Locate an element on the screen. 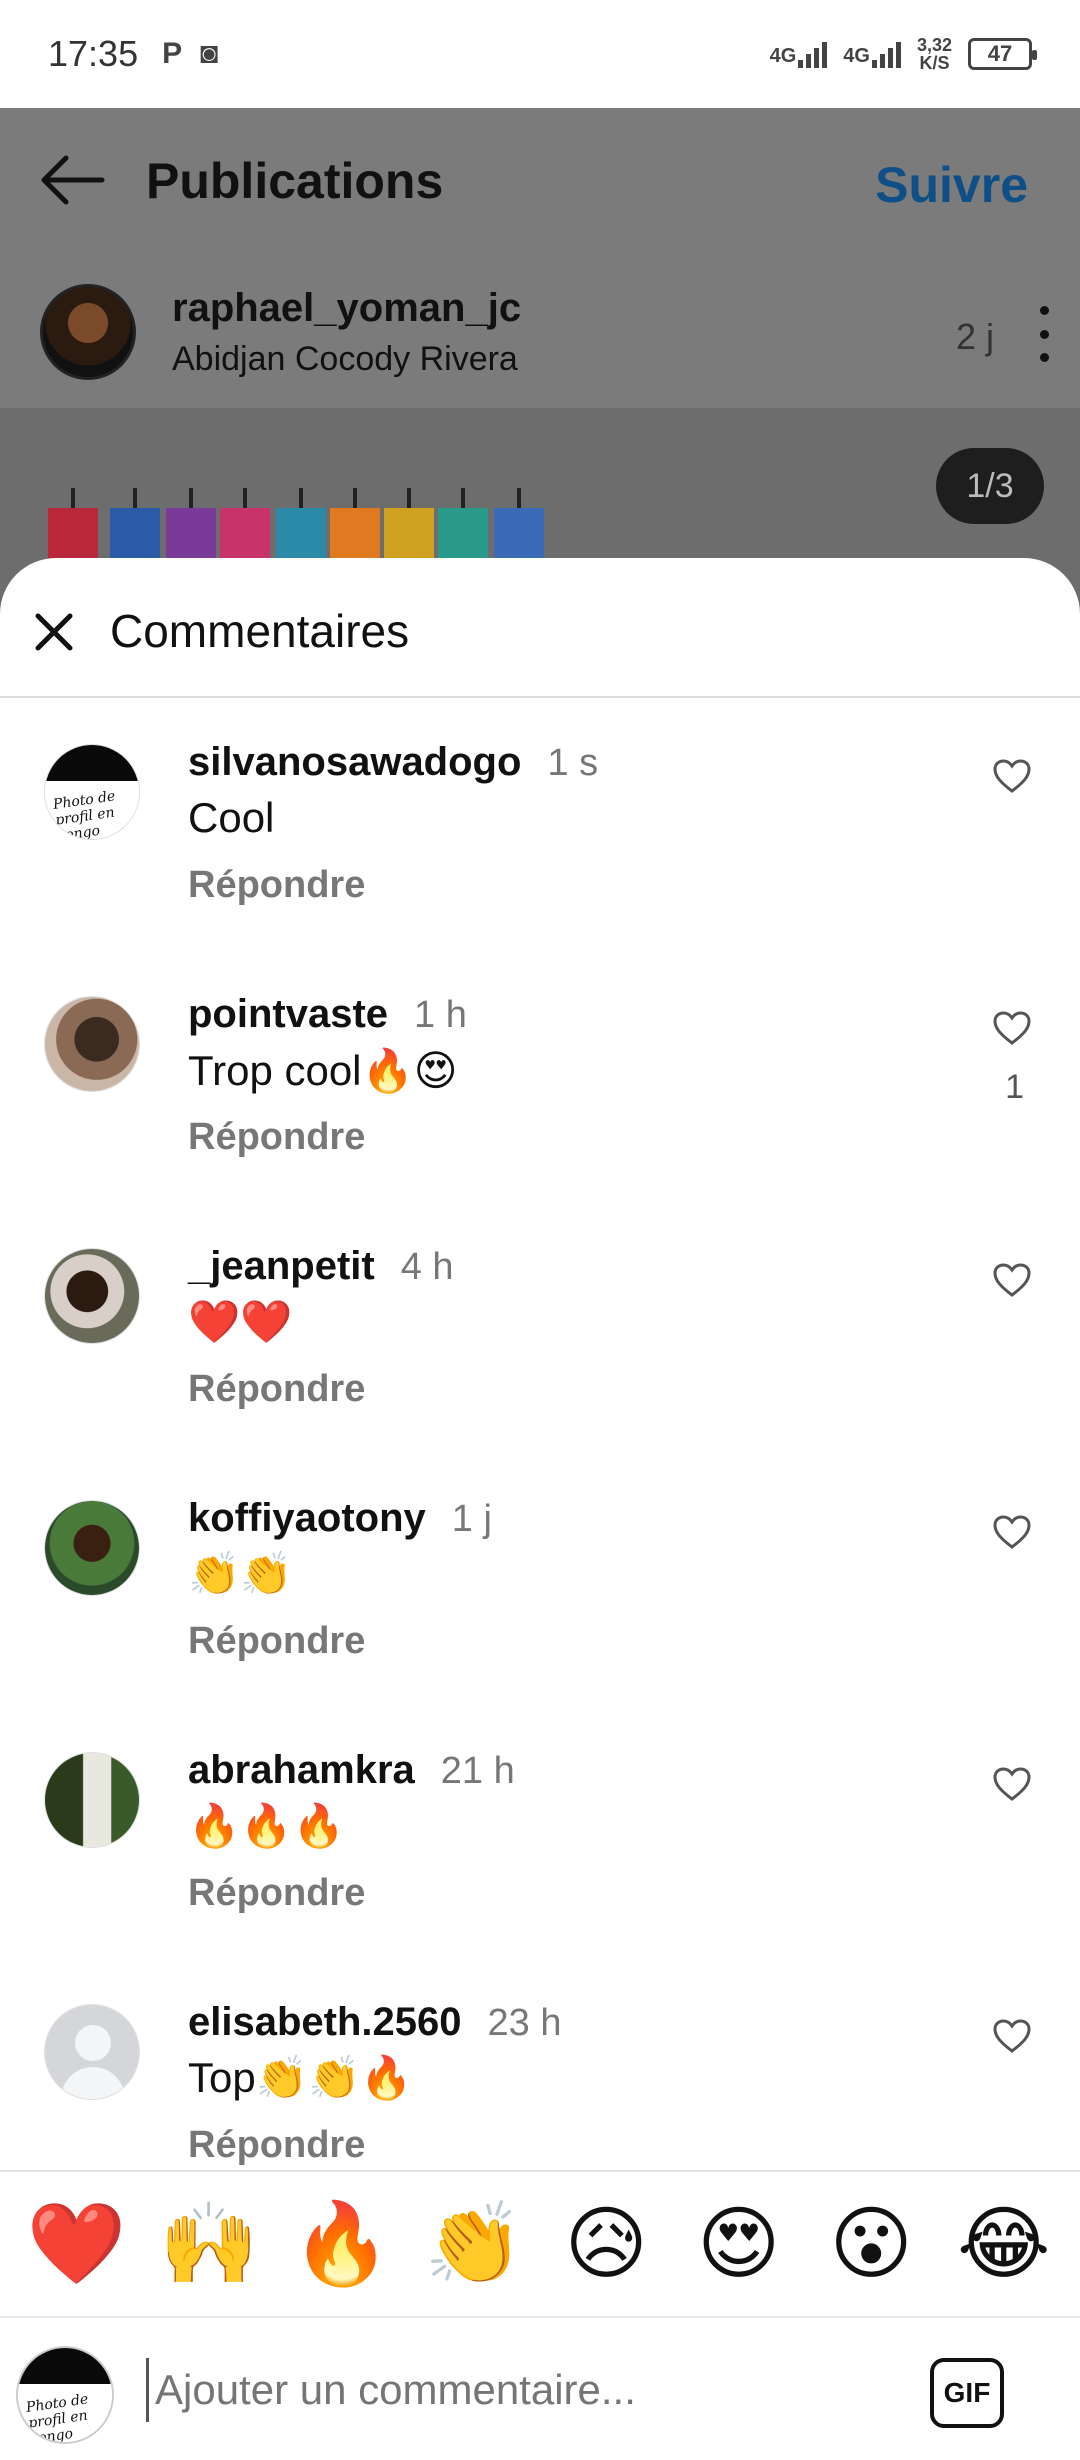  comment-time: 4 h is located at coordinates (427, 1267).